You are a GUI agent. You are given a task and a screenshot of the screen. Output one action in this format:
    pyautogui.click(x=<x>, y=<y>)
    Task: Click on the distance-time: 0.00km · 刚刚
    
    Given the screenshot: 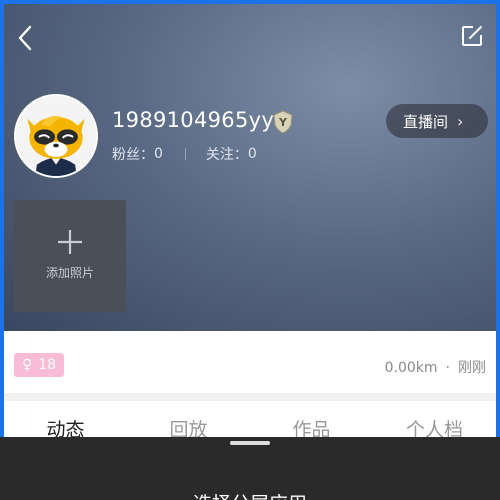 What is the action you would take?
    pyautogui.click(x=435, y=367)
    